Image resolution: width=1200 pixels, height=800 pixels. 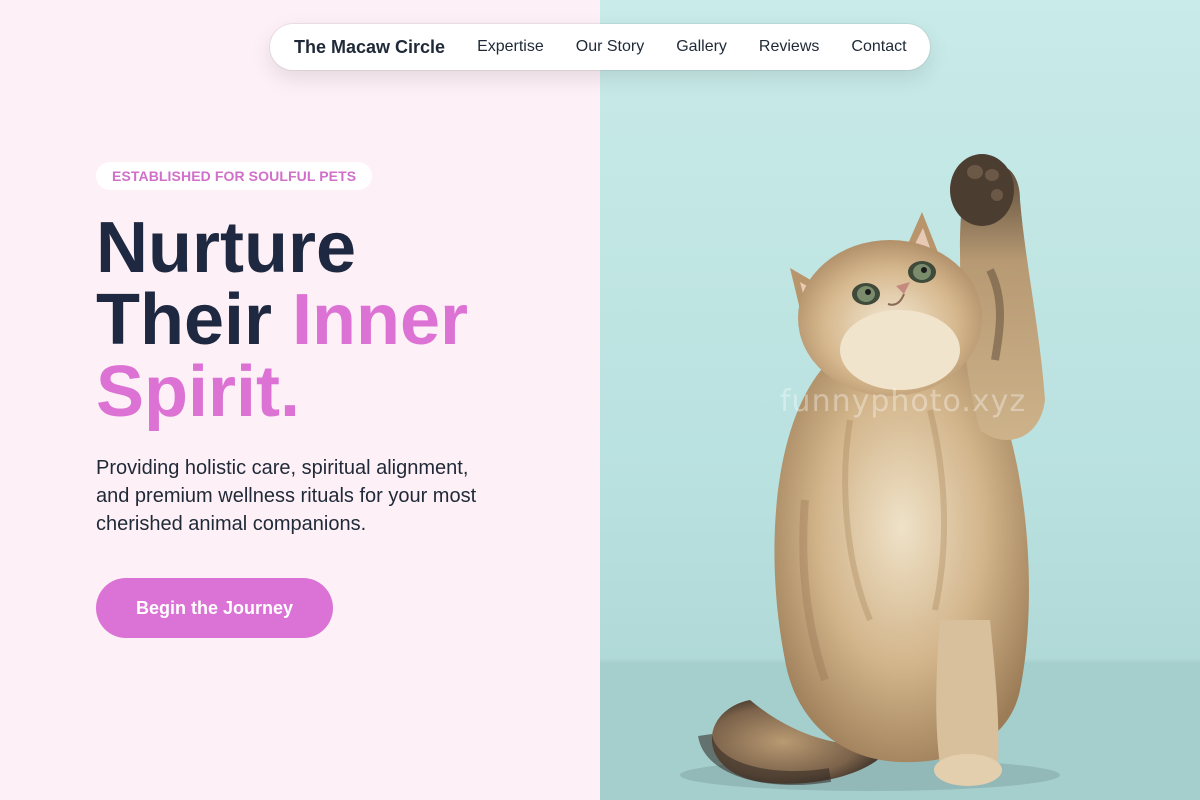 What do you see at coordinates (701, 47) in the screenshot?
I see `nav-link-gallery: Gallery` at bounding box center [701, 47].